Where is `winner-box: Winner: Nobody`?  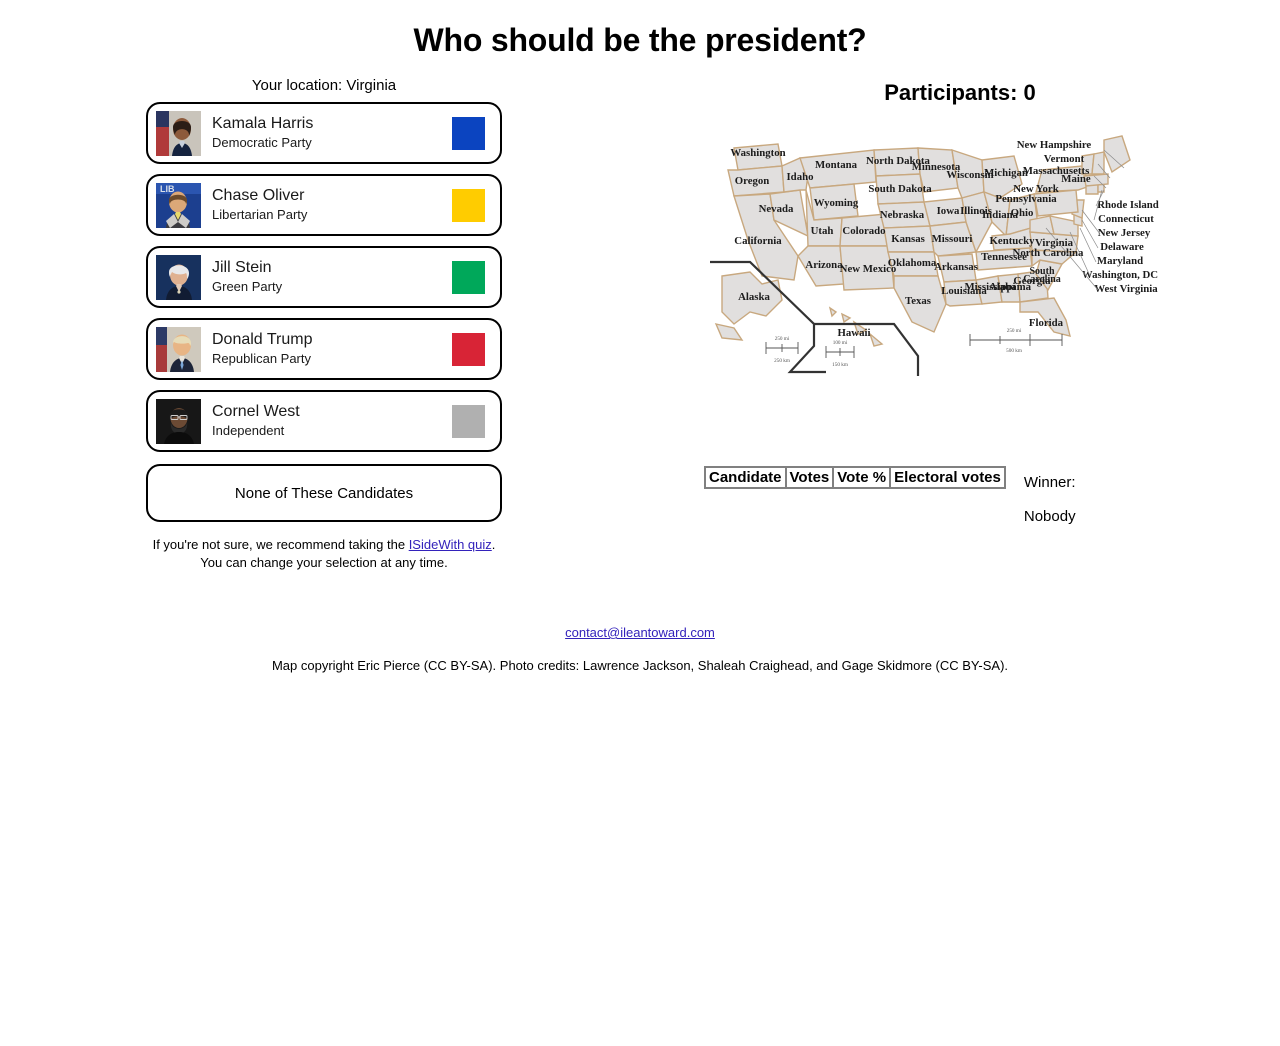 winner-box: Winner: Nobody is located at coordinates (1050, 500).